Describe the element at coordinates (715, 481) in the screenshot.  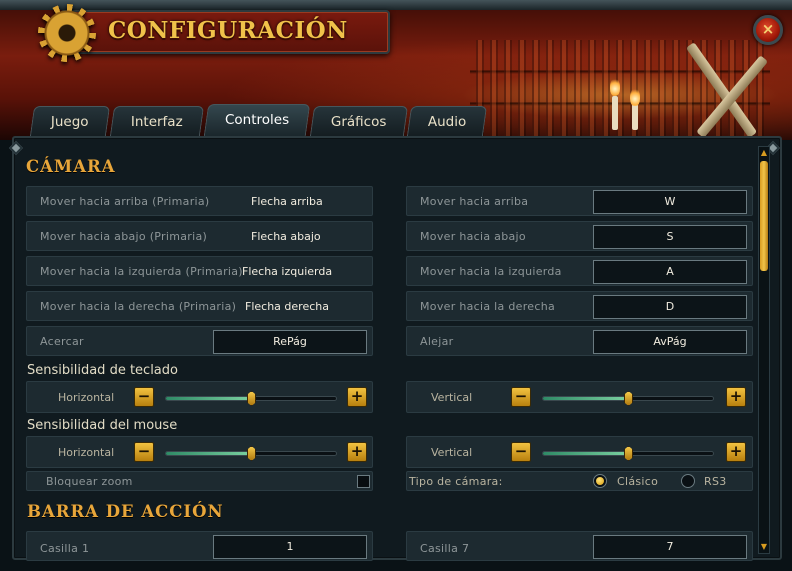
I see `camera-type-option-label: RS3` at that location.